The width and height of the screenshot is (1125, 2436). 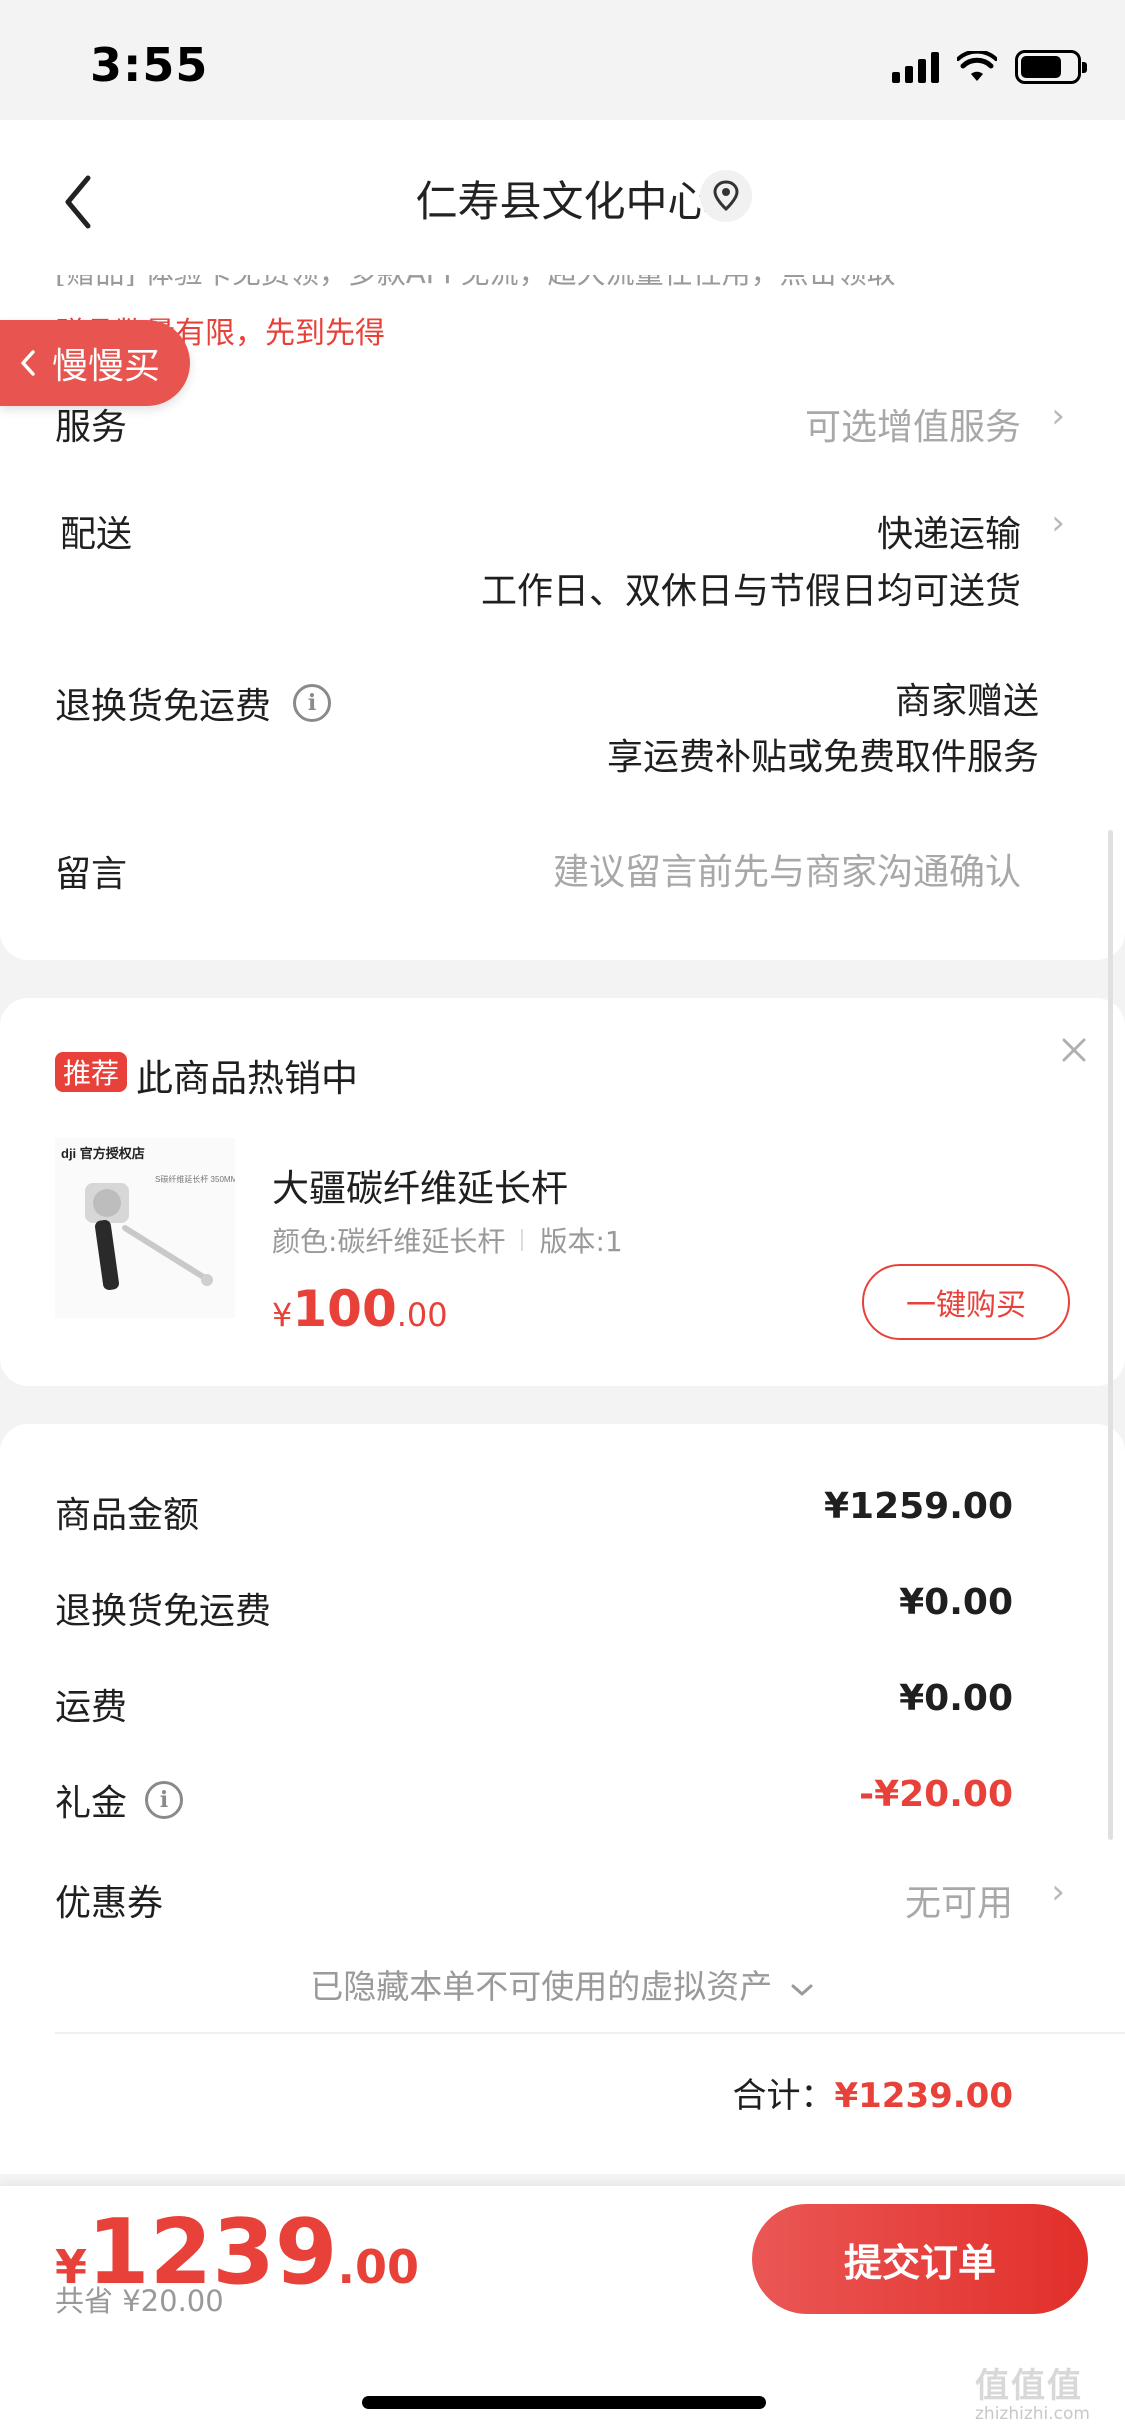 What do you see at coordinates (959, 1900) in the screenshot?
I see `coupon-value: 无可用` at bounding box center [959, 1900].